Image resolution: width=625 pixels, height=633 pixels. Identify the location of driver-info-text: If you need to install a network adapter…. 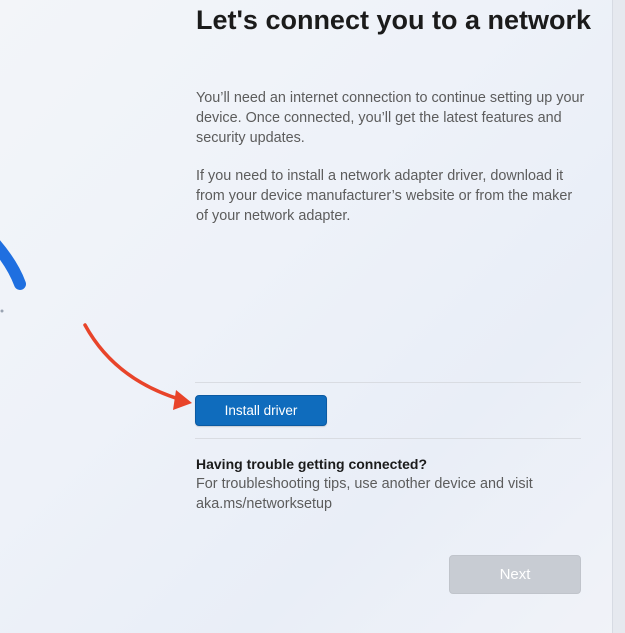
(384, 196).